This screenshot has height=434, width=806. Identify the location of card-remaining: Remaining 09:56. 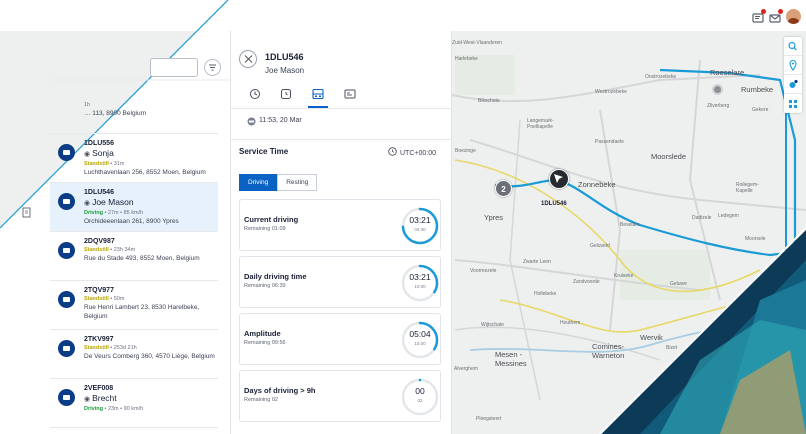
(265, 343).